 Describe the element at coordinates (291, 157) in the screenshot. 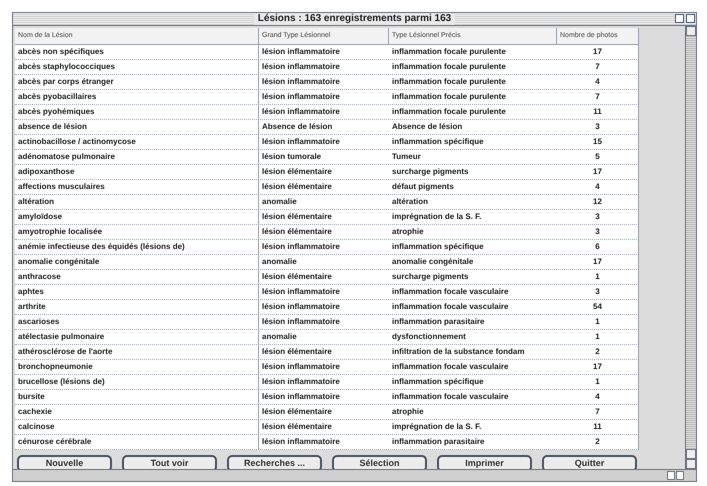

I see `table-cell-text: lésion tumorale` at that location.